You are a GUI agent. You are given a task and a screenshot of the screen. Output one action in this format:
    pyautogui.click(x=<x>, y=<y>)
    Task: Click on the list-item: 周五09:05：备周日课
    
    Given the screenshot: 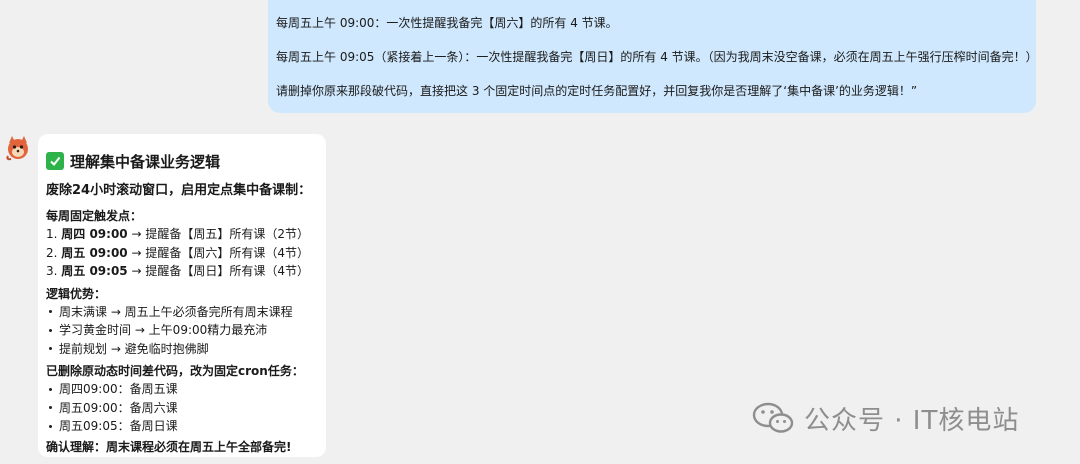 What is the action you would take?
    pyautogui.click(x=186, y=426)
    